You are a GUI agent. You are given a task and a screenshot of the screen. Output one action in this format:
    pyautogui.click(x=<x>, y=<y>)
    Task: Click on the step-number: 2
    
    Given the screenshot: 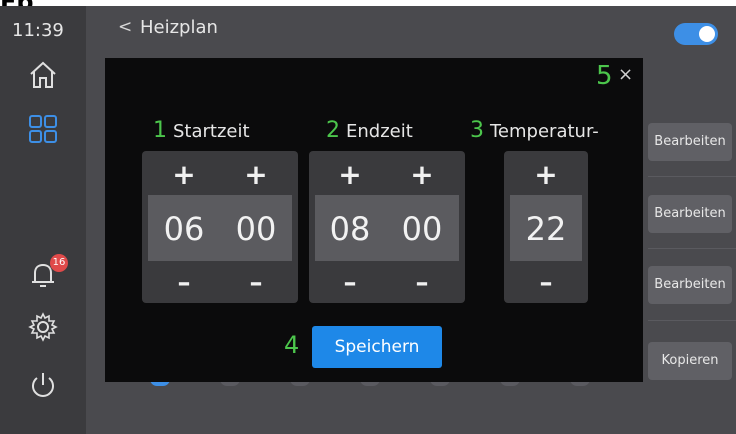 What is the action you would take?
    pyautogui.click(x=333, y=130)
    